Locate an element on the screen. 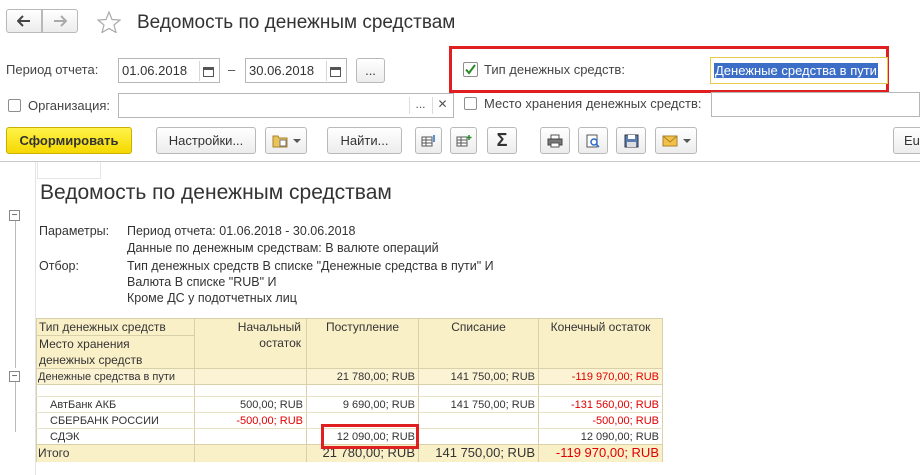 The height and width of the screenshot is (475, 920). row-name: СБЕРБАНК РОССИИ is located at coordinates (104, 421).